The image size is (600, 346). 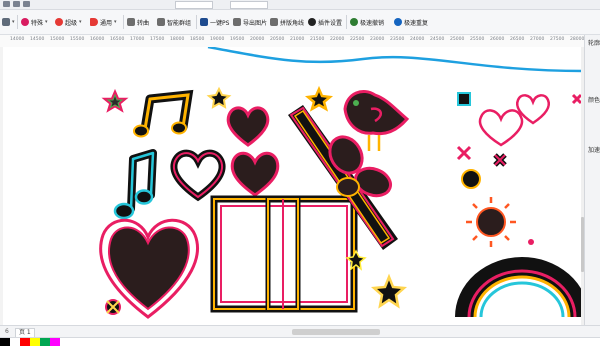 What do you see at coordinates (477, 39) in the screenshot?
I see `ruler-tick-label: 25500` at bounding box center [477, 39].